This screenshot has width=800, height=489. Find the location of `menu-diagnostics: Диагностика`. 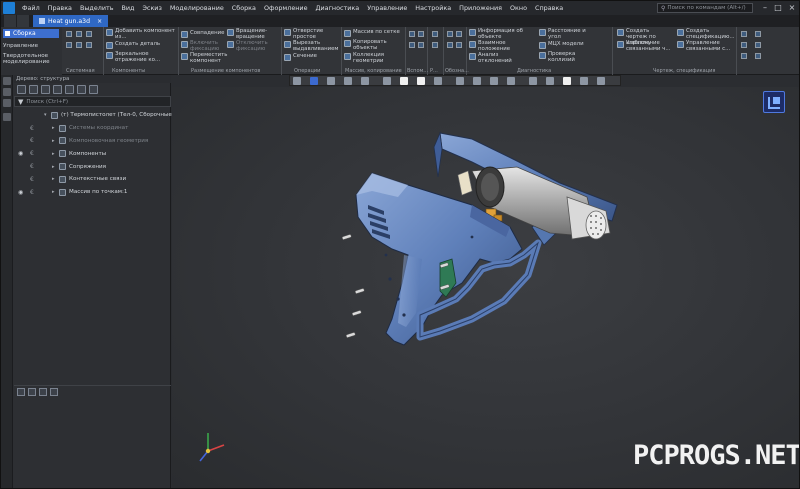

menu-diagnostics: Диагностика is located at coordinates (338, 8).